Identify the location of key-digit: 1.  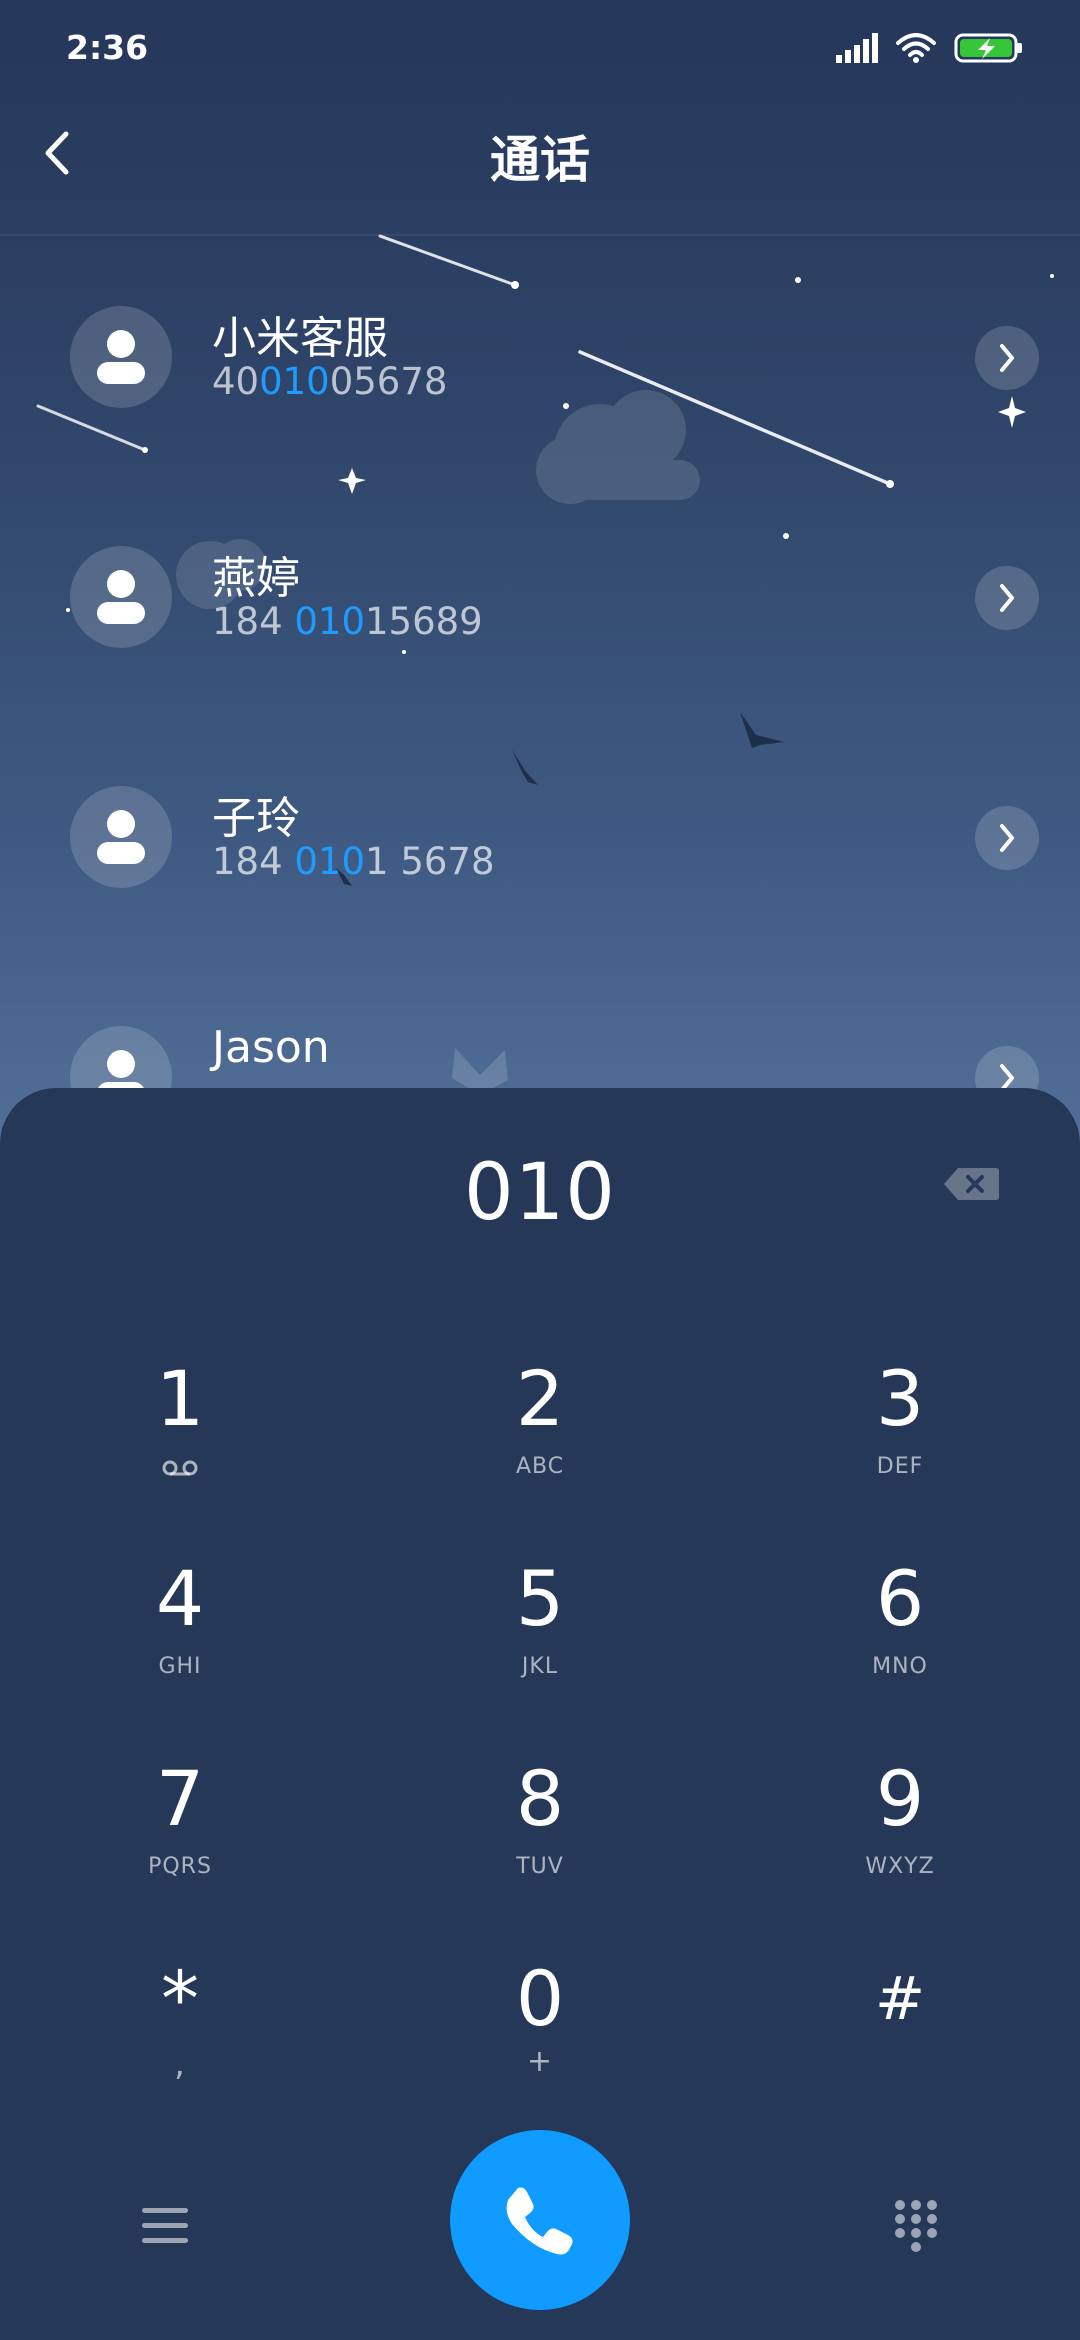
(180, 1398).